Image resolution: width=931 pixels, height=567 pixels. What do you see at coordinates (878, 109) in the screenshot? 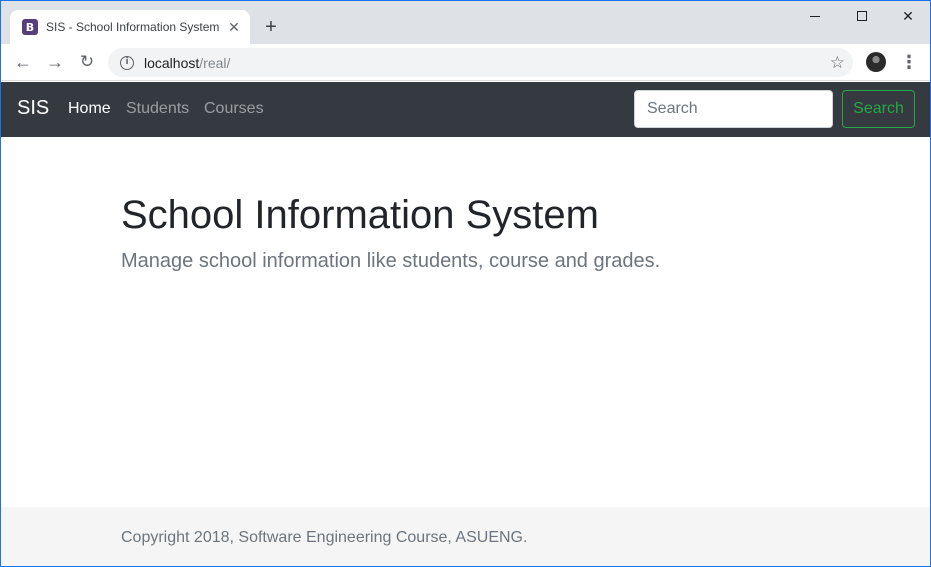
I see `search-button: Search` at bounding box center [878, 109].